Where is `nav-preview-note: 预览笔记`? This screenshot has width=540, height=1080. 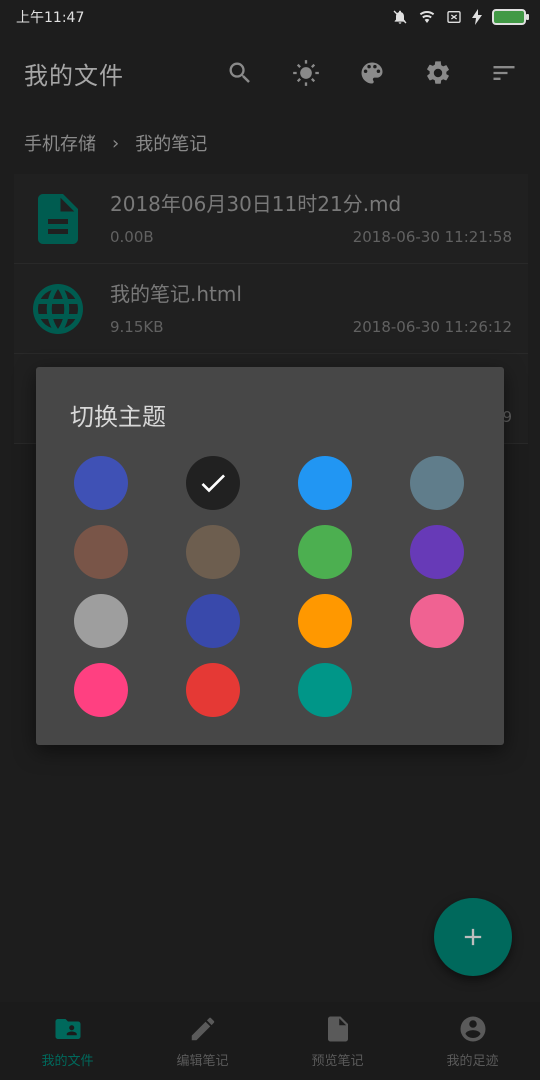
nav-preview-note: 预览笔记 is located at coordinates (337, 1041).